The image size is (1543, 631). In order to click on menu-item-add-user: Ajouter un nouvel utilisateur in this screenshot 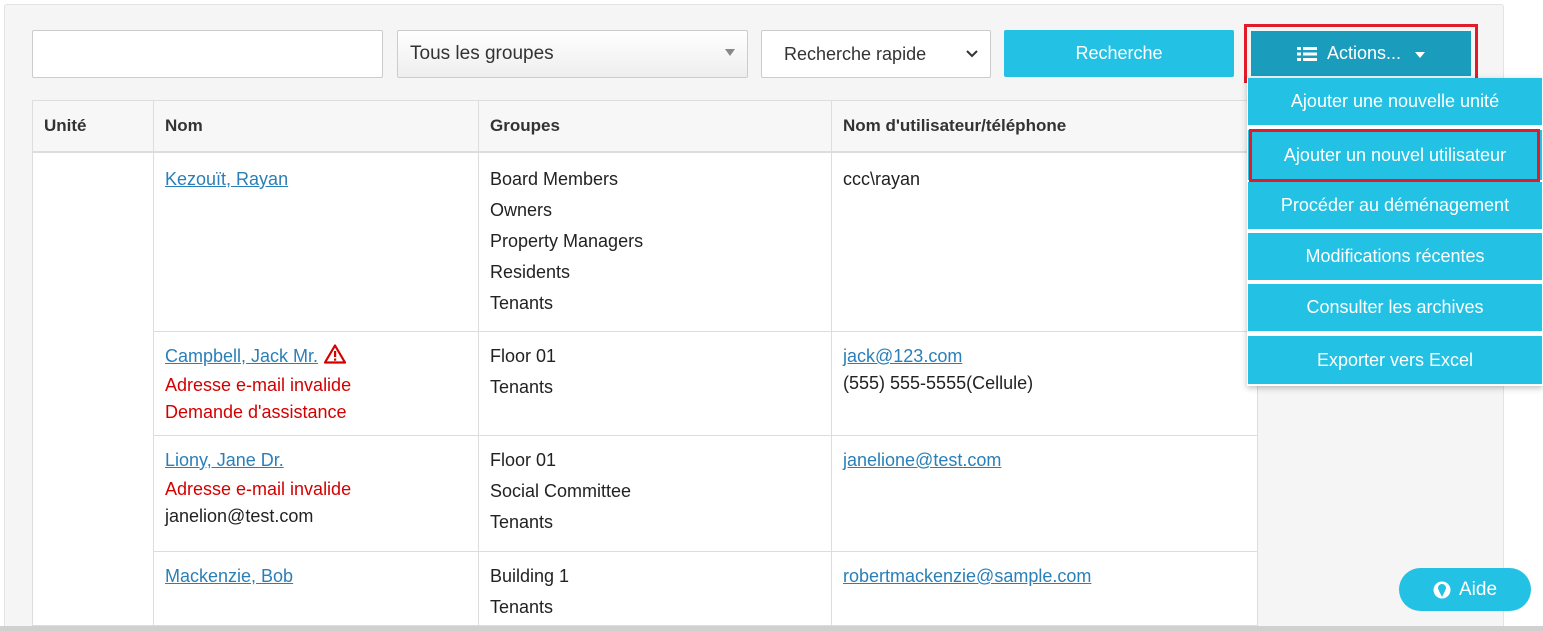, I will do `click(1395, 155)`.